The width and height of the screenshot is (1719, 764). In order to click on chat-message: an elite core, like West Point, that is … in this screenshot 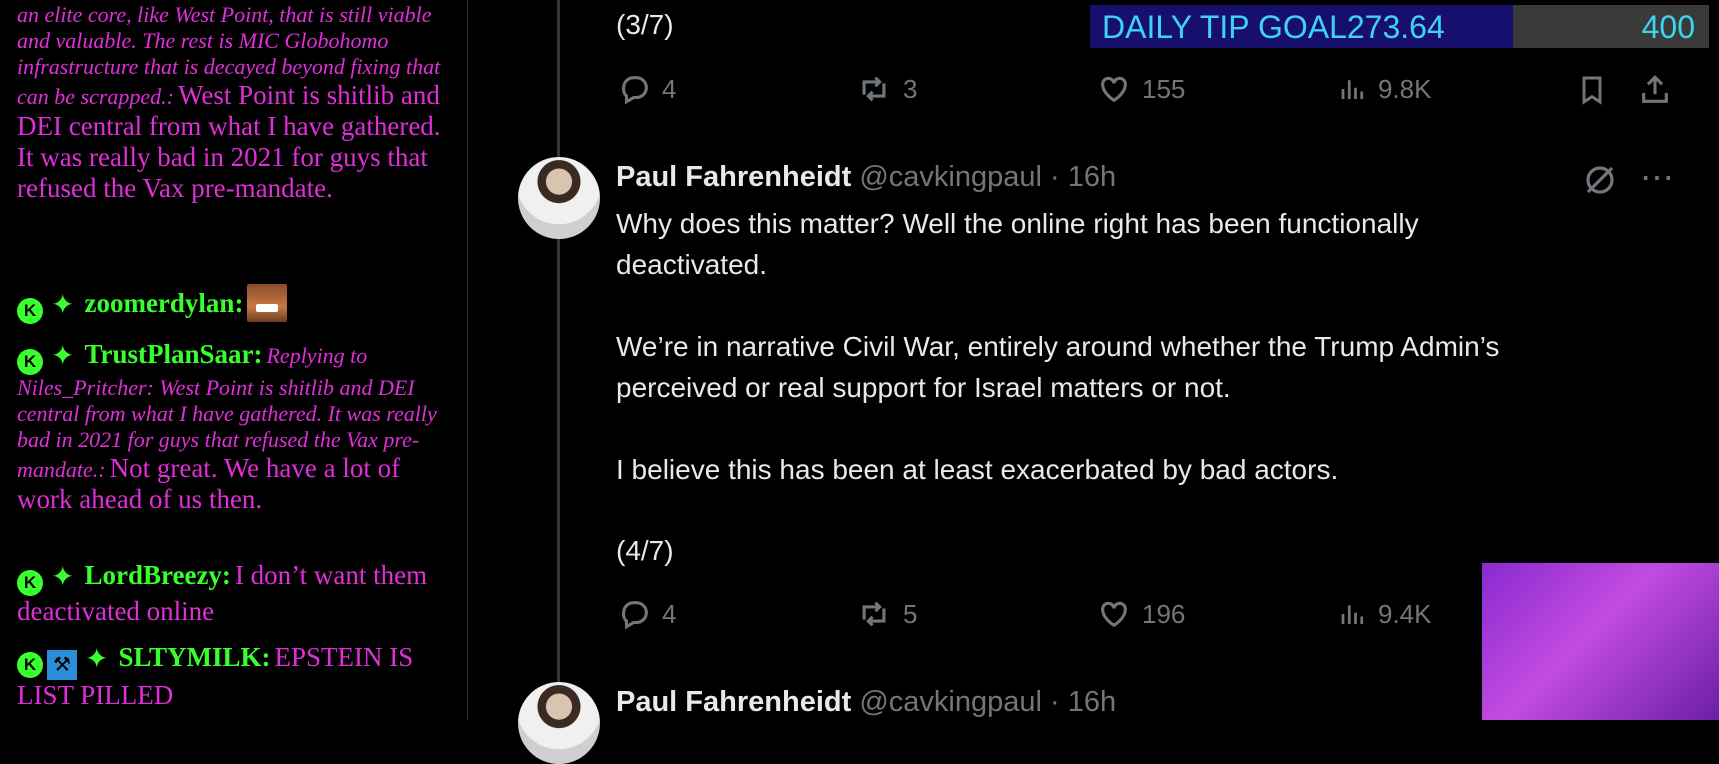, I will do `click(232, 103)`.